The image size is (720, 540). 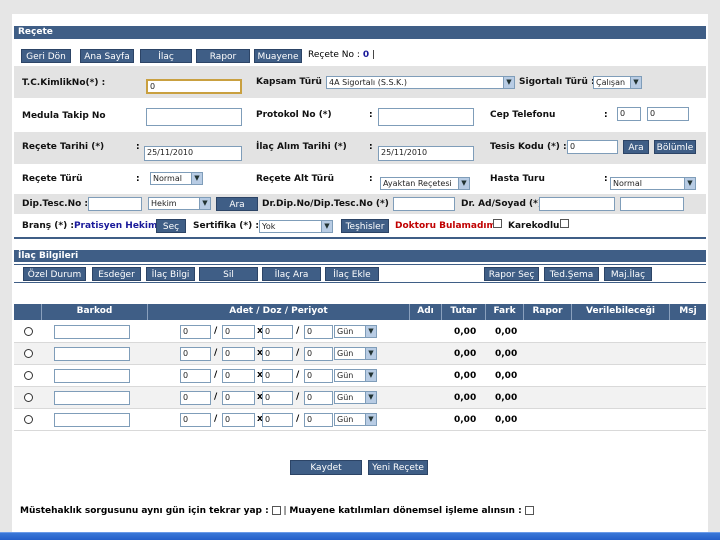 I want to click on sigortali-select: Çalışan ▼, so click(x=617, y=82).